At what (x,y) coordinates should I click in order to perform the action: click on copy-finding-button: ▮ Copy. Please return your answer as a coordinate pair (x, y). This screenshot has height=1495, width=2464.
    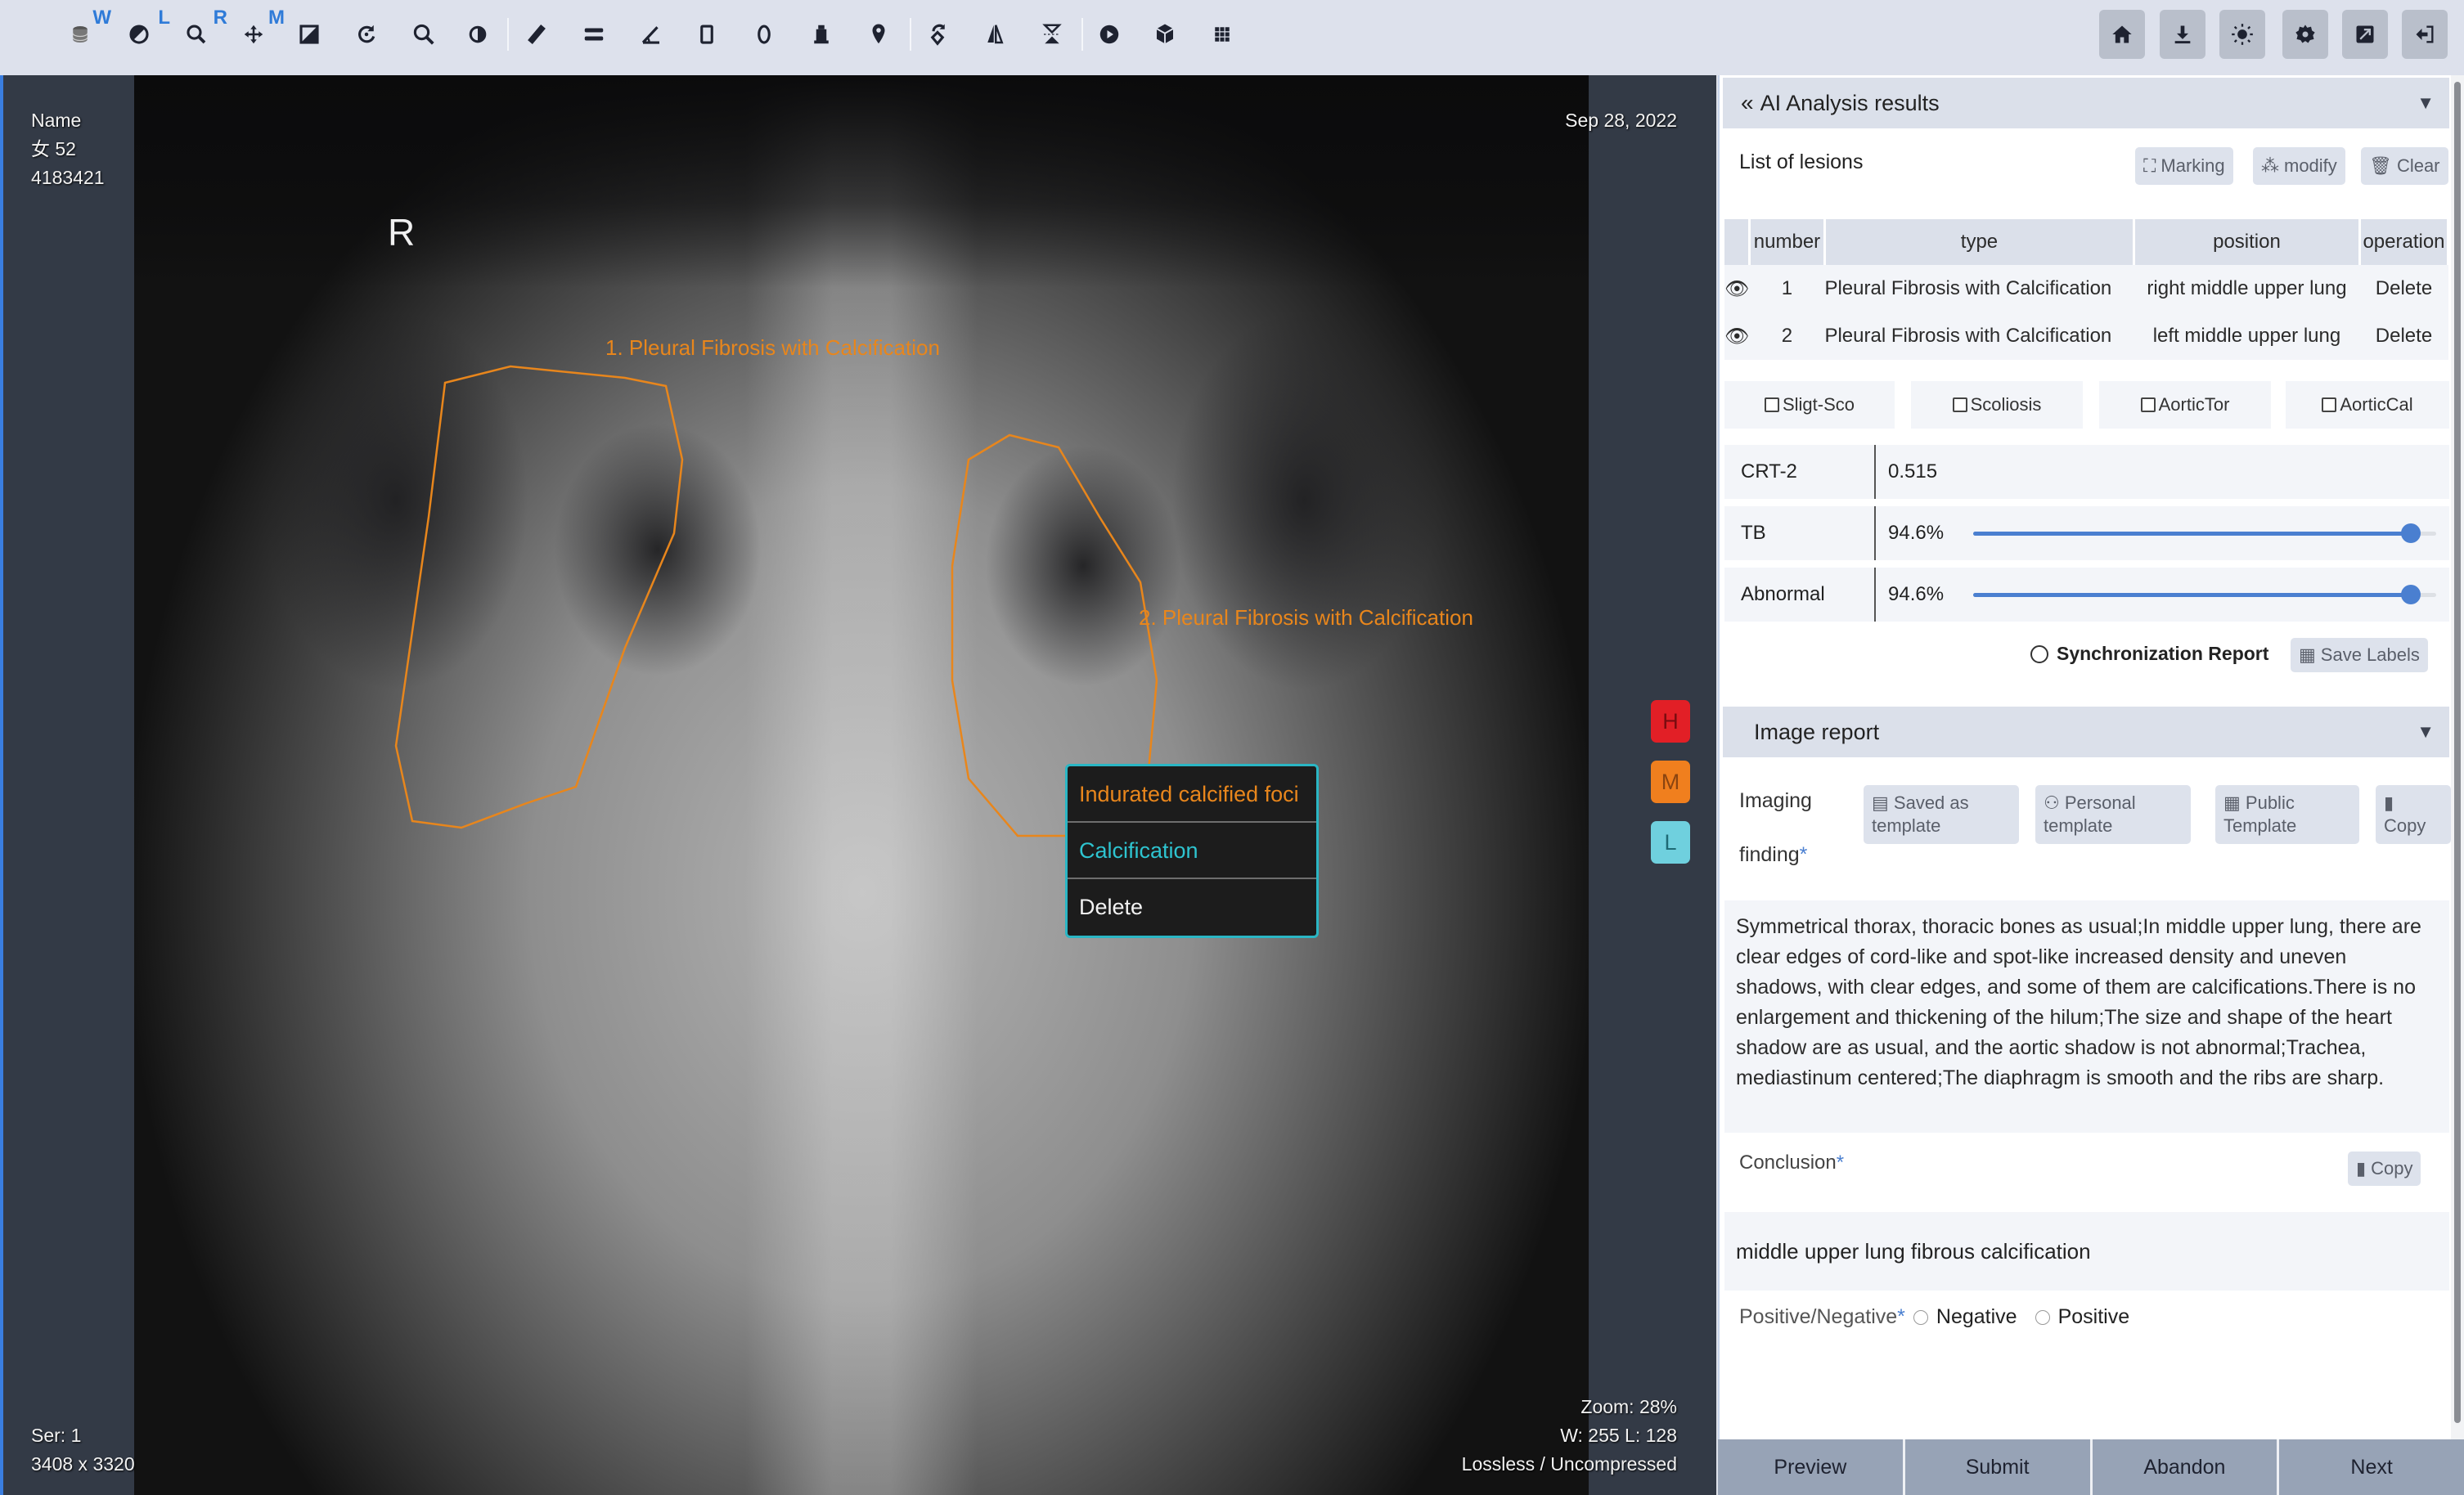
    Looking at the image, I should click on (2413, 814).